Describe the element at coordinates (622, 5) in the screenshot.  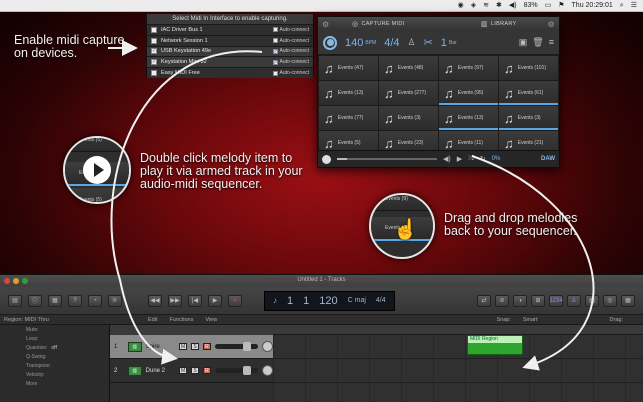
I see `search-icon: ⌕` at that location.